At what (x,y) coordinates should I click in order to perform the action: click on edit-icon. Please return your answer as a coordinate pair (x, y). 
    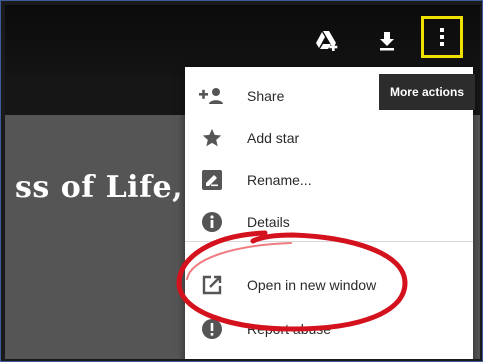
    Looking at the image, I should click on (212, 180).